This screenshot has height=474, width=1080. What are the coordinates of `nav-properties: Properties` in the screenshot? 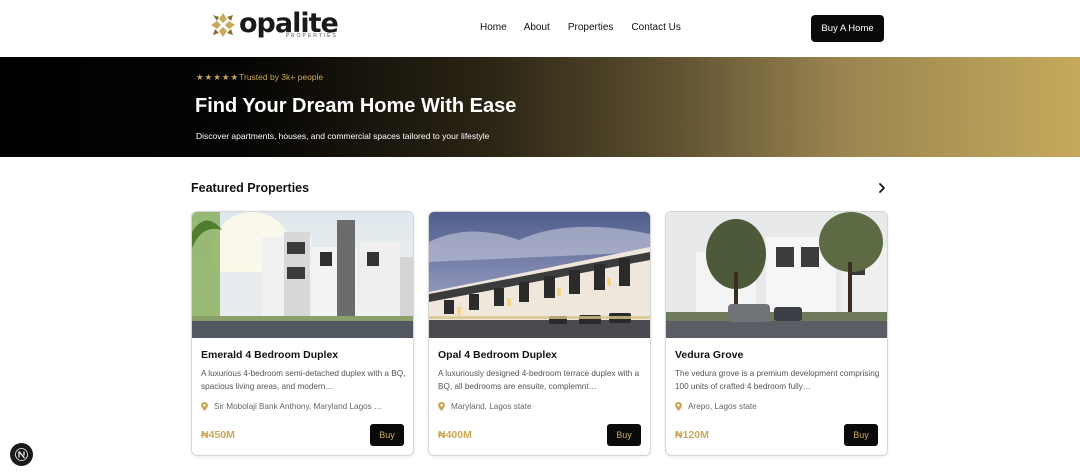 It's located at (591, 27).